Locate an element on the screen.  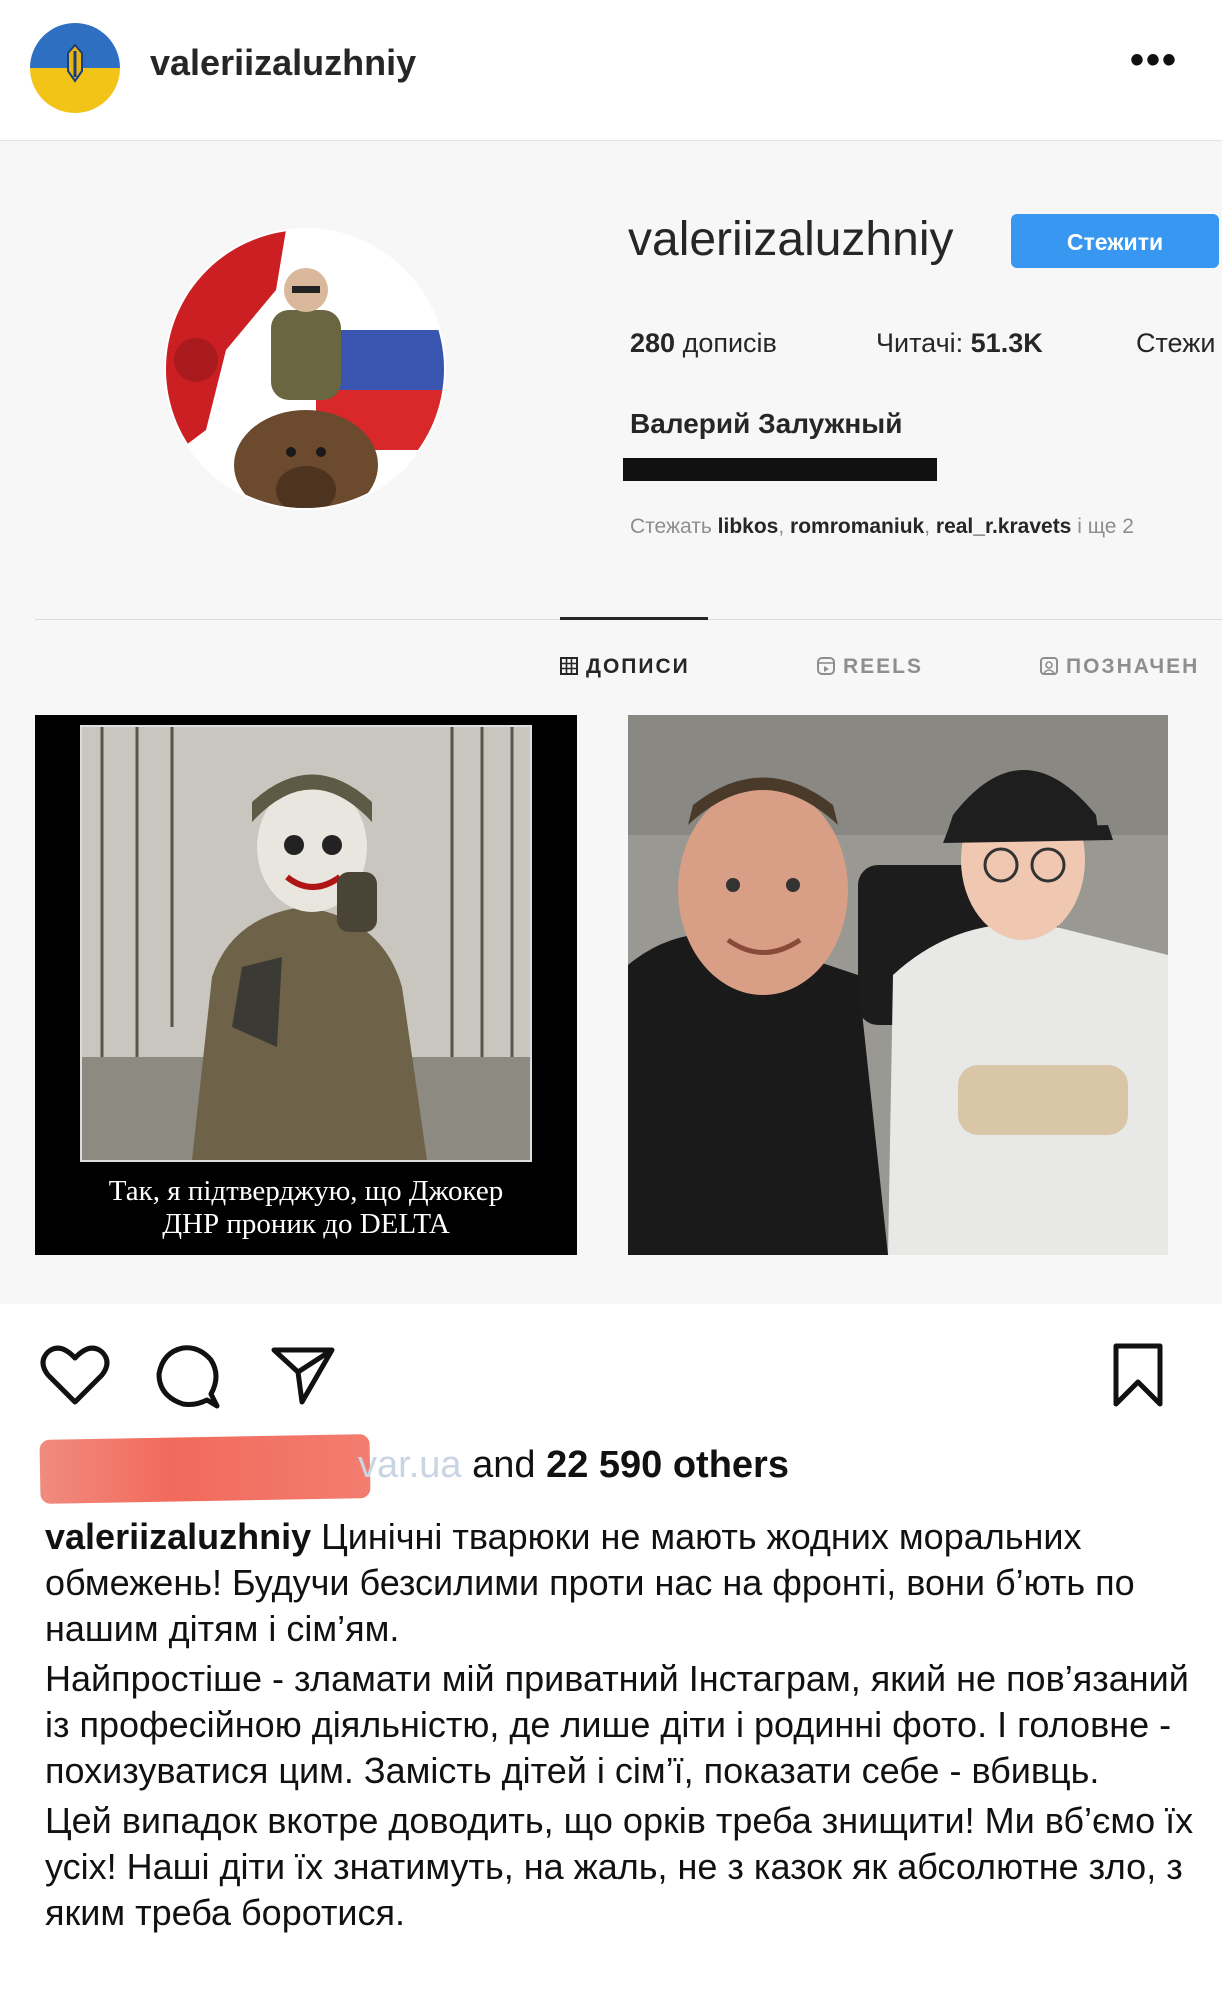
active-tab-indicator is located at coordinates (634, 618).